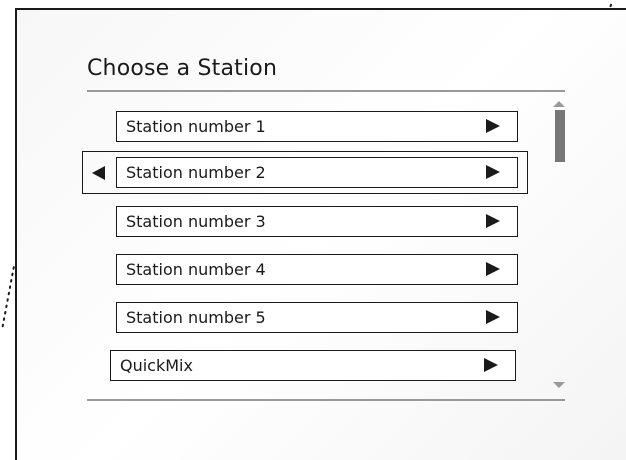 Image resolution: width=626 pixels, height=460 pixels. What do you see at coordinates (313, 365) in the screenshot?
I see `station-item-quickmix: QuickMix` at bounding box center [313, 365].